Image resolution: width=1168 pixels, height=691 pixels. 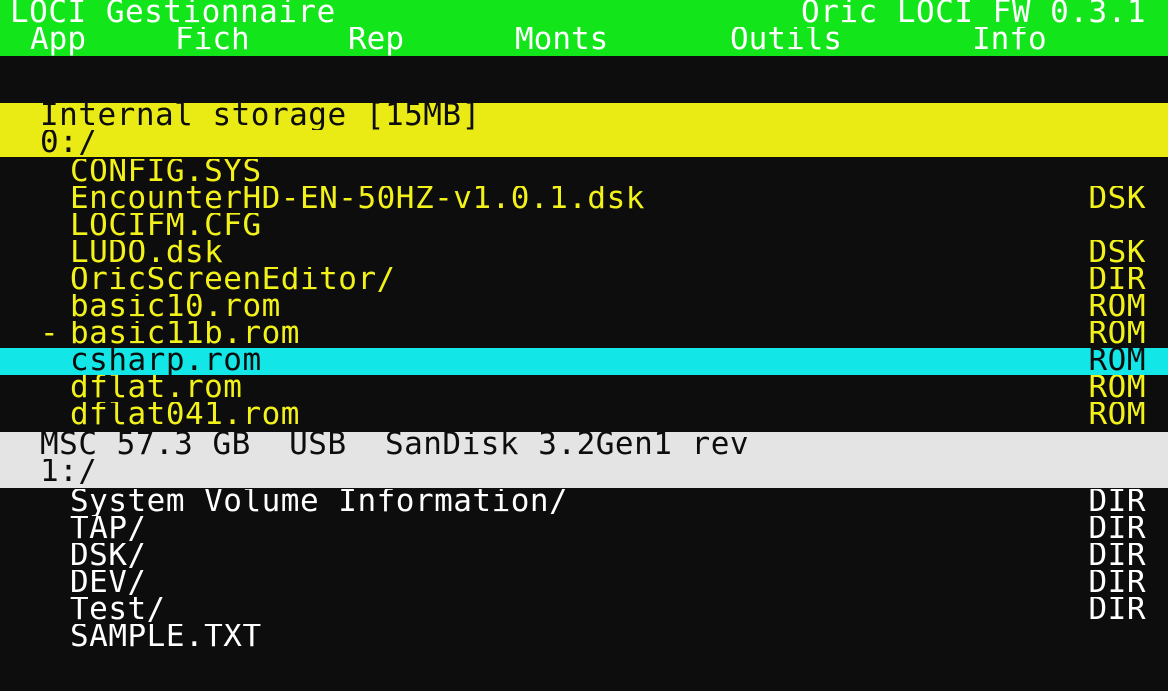 What do you see at coordinates (973, 13) in the screenshot?
I see `firmware-version: Oric LOCI FW 0.3.1` at bounding box center [973, 13].